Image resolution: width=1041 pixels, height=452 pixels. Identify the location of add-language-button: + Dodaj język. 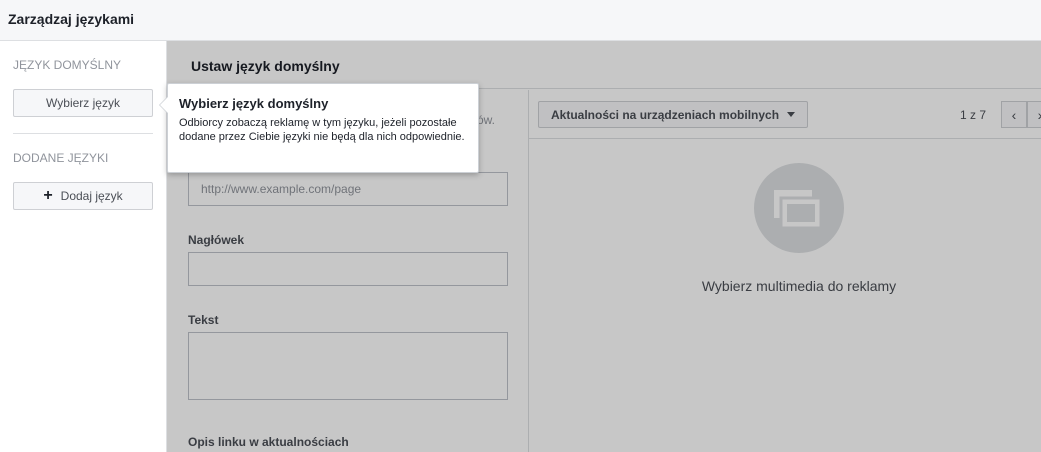
(83, 196).